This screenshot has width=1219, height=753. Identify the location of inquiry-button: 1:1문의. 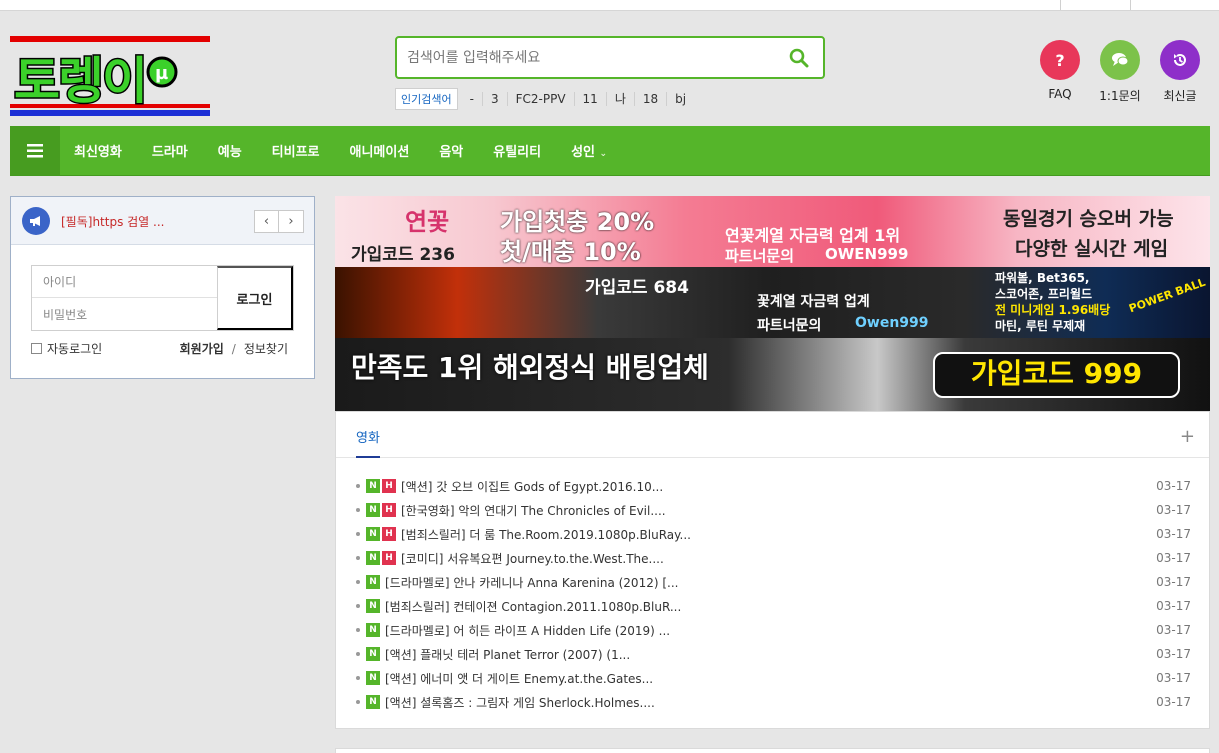
(1120, 72).